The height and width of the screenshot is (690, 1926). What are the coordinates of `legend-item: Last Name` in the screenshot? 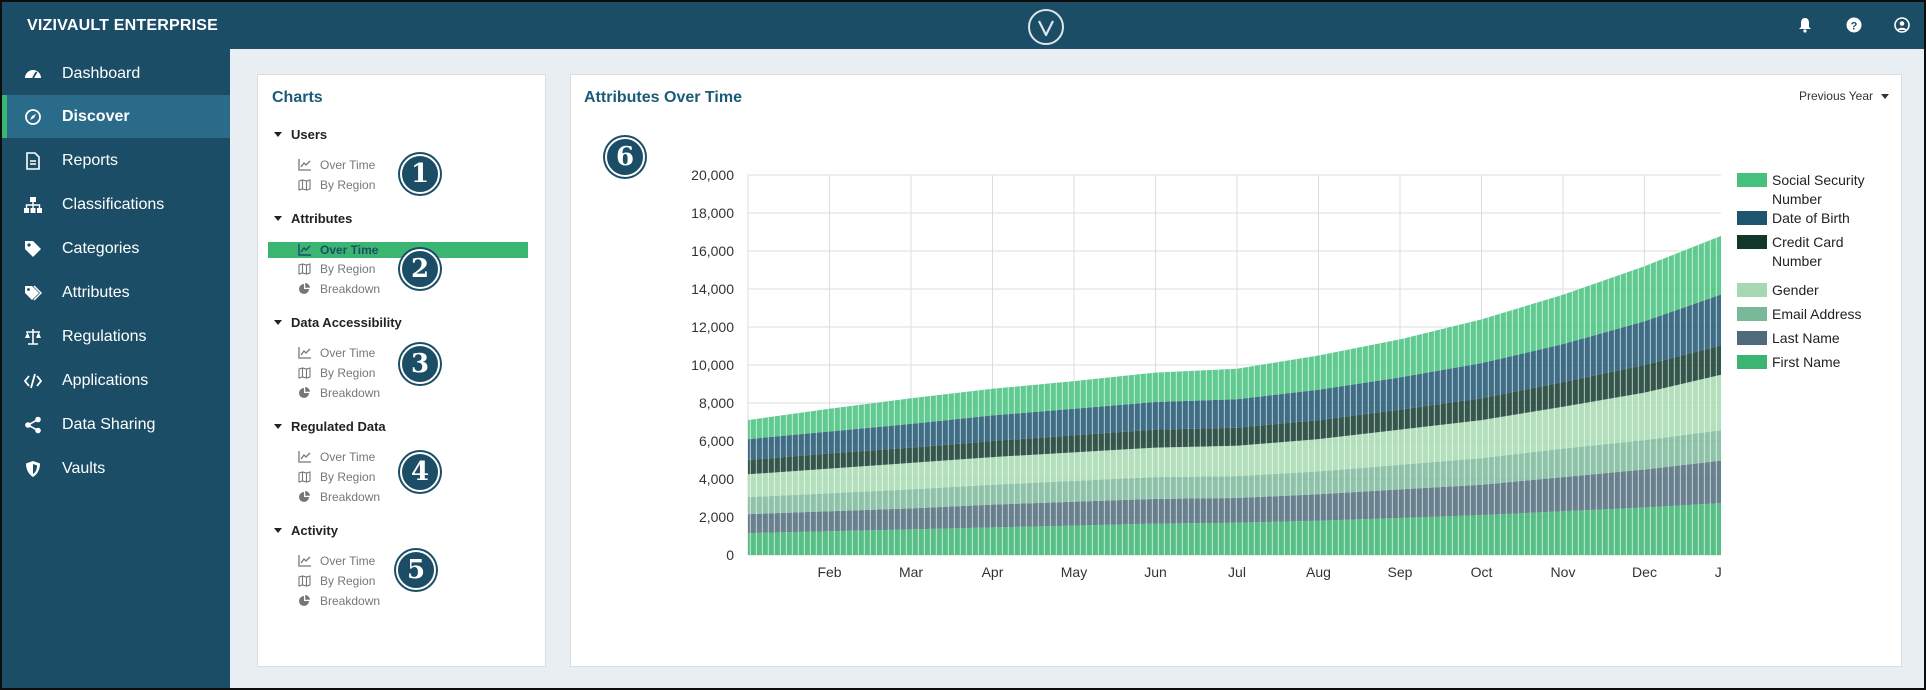 It's located at (1788, 337).